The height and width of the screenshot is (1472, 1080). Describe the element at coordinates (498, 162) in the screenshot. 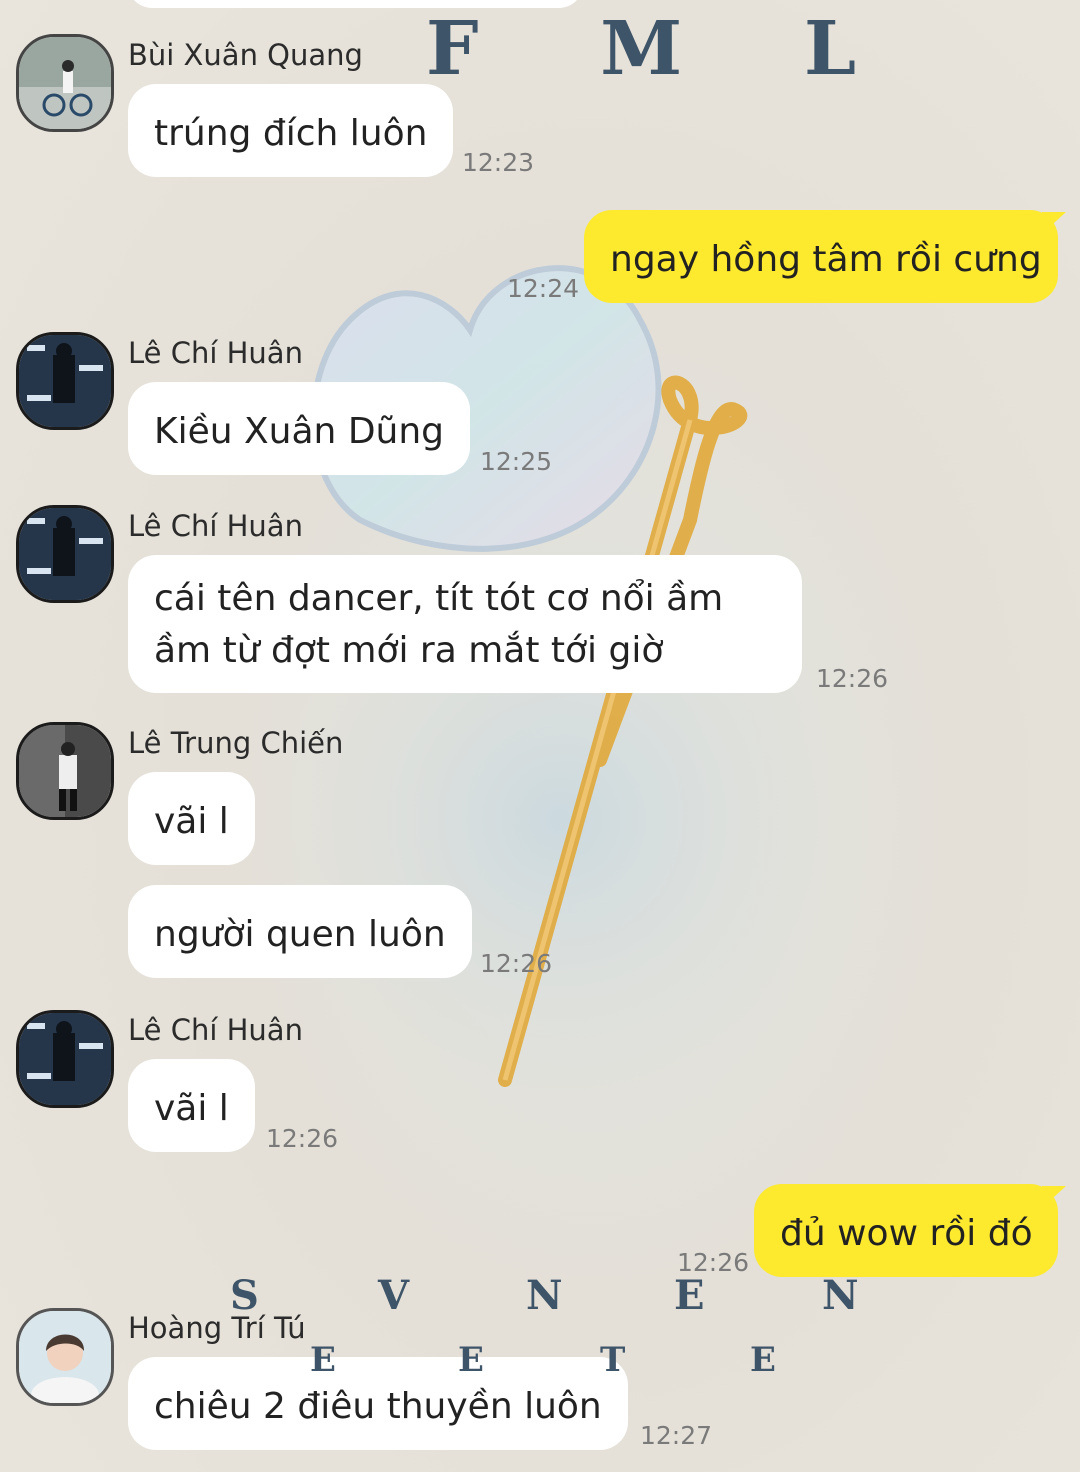

I see `message-time: 12:23` at that location.